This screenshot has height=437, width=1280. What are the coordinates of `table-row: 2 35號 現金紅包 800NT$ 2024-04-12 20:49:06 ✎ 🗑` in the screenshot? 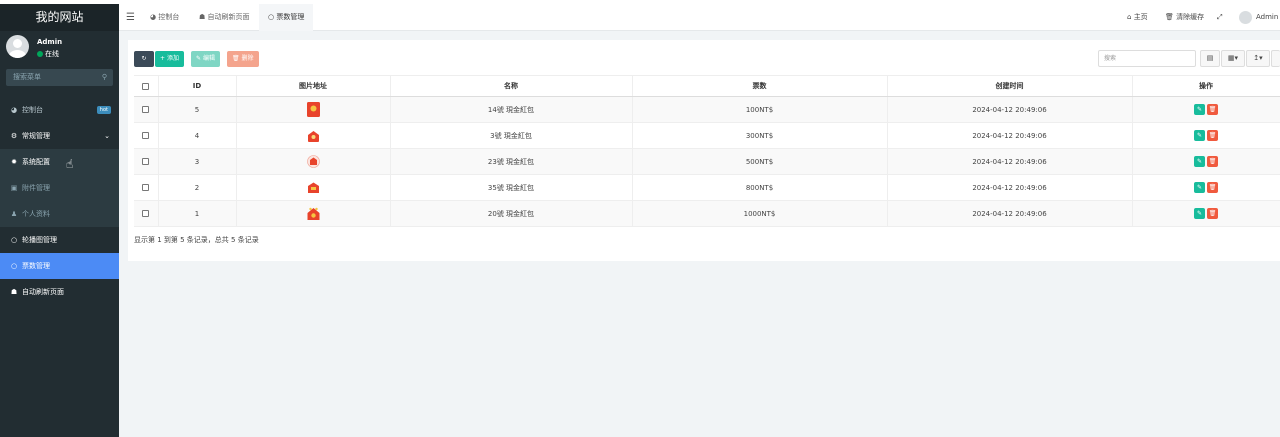 It's located at (707, 187).